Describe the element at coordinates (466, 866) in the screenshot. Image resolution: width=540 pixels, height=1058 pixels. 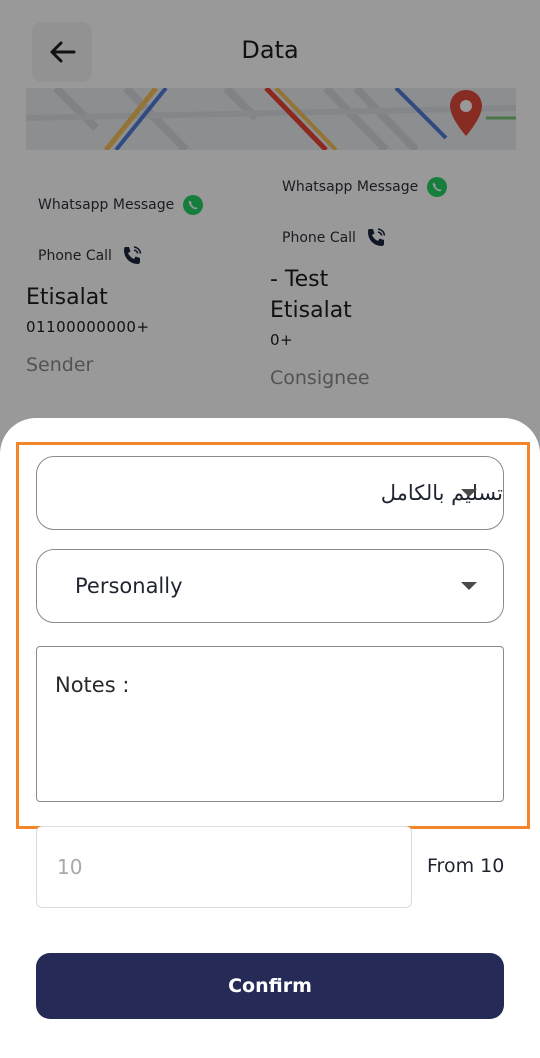
I see `quantity-from-label: From 10` at that location.